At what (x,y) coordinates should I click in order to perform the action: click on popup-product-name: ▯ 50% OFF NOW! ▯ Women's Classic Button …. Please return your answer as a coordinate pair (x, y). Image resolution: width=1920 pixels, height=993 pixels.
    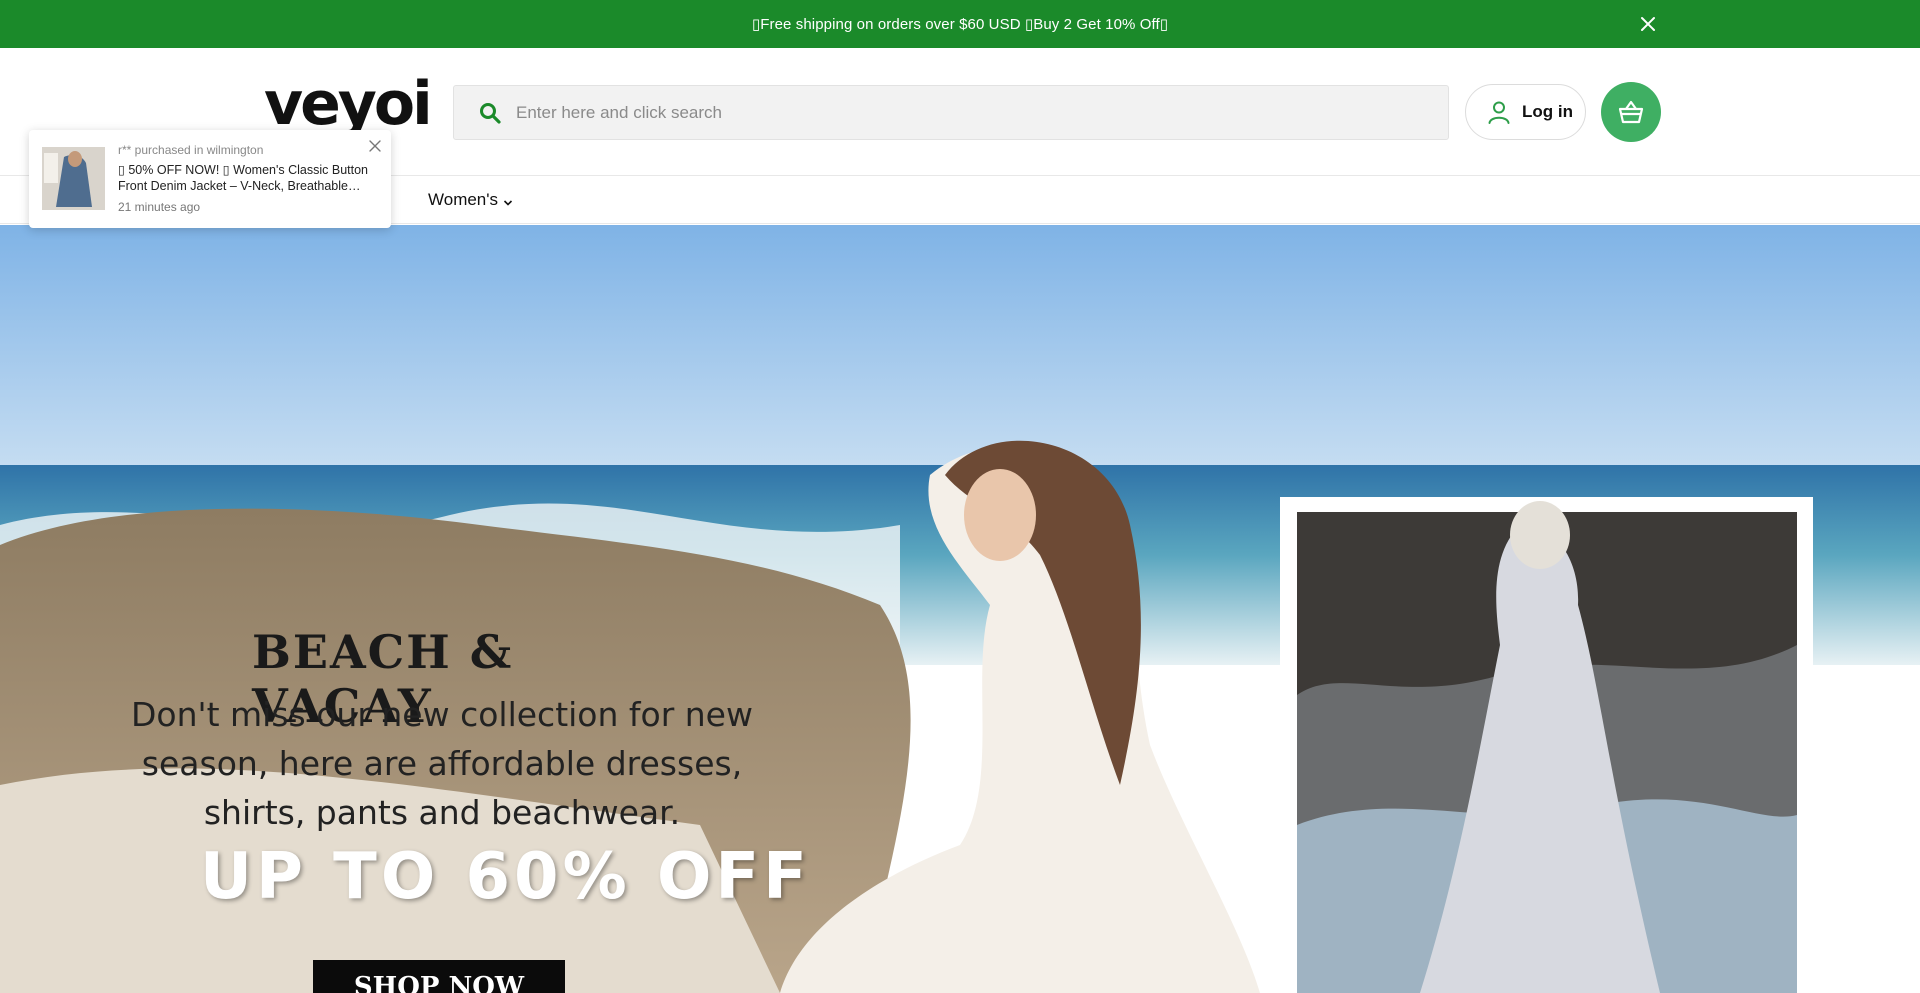
    Looking at the image, I should click on (244, 178).